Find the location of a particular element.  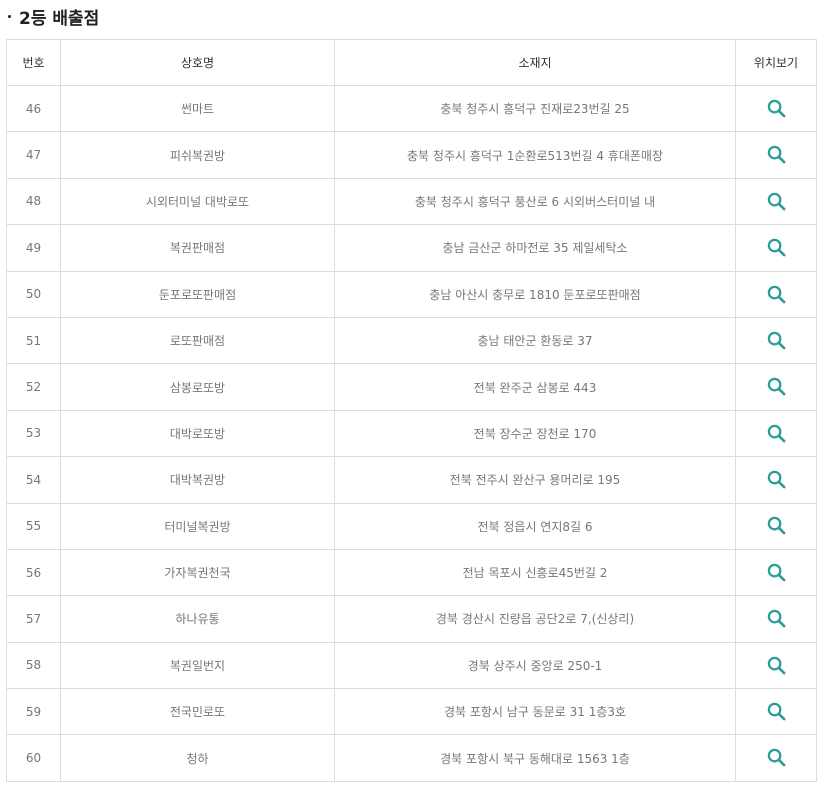

row-address: 전북 완주군 삼봉로 443 is located at coordinates (535, 387).